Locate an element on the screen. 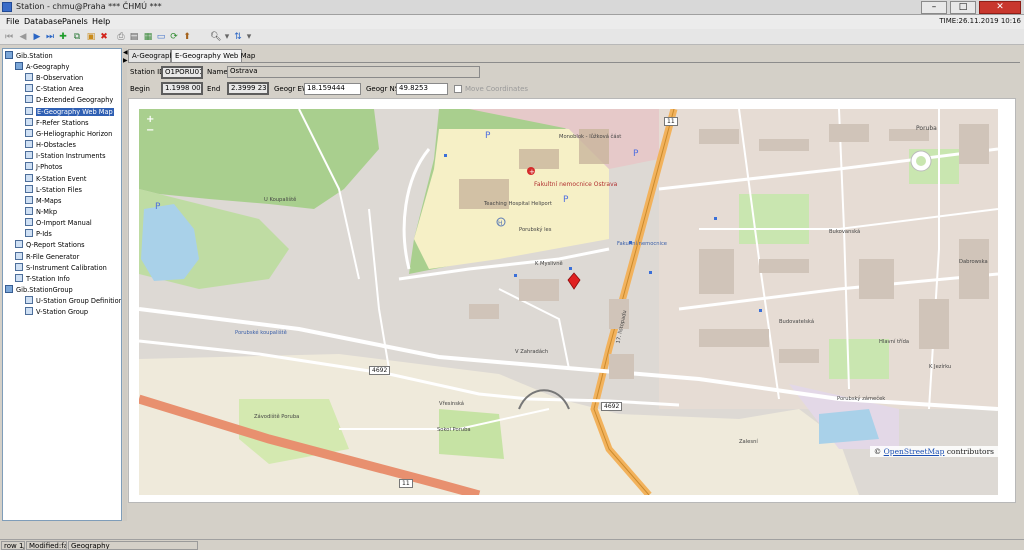 The width and height of the screenshot is (1024, 550). tree-item: B-Observation is located at coordinates (54, 78).